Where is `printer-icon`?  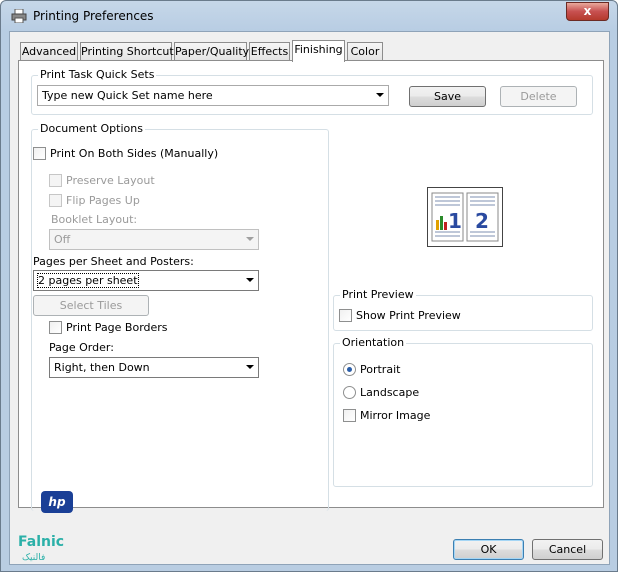
printer-icon is located at coordinates (19, 16).